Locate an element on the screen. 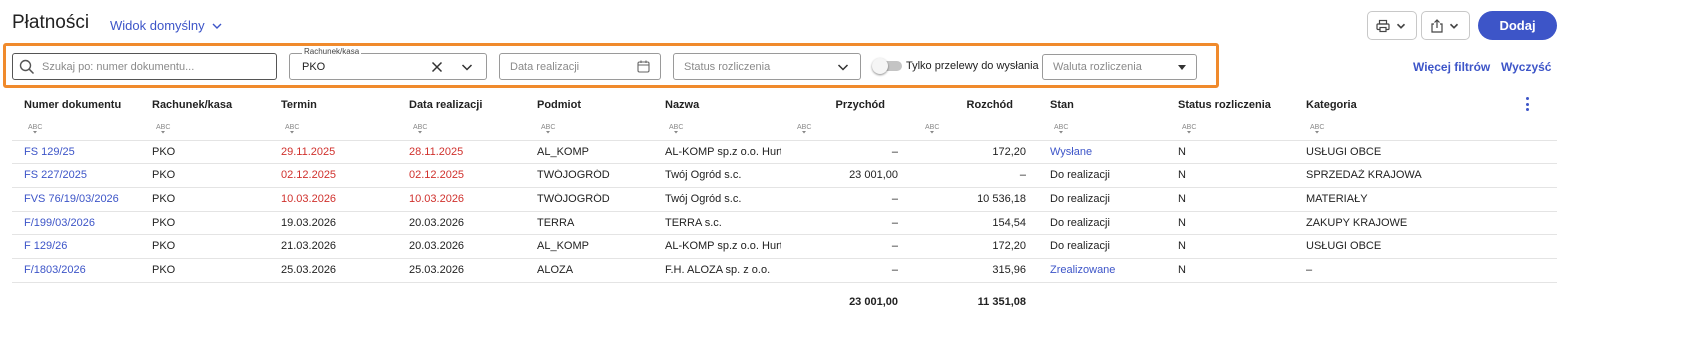 This screenshot has width=1702, height=352. clear-filters-link: Wyczyść is located at coordinates (1526, 67).